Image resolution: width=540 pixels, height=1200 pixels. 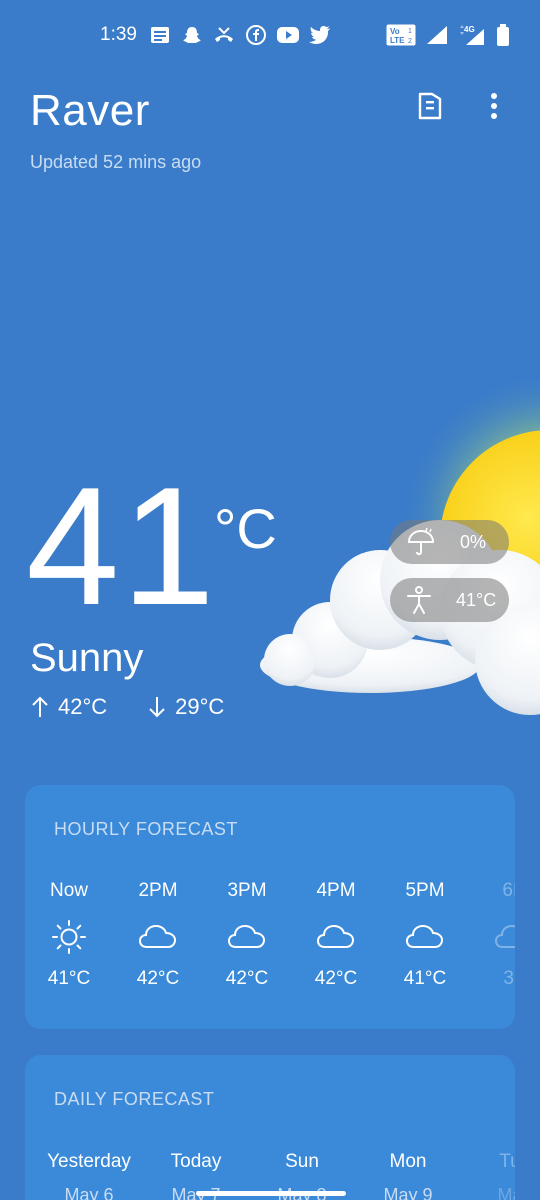 I want to click on more-vert-icon, so click(x=494, y=106).